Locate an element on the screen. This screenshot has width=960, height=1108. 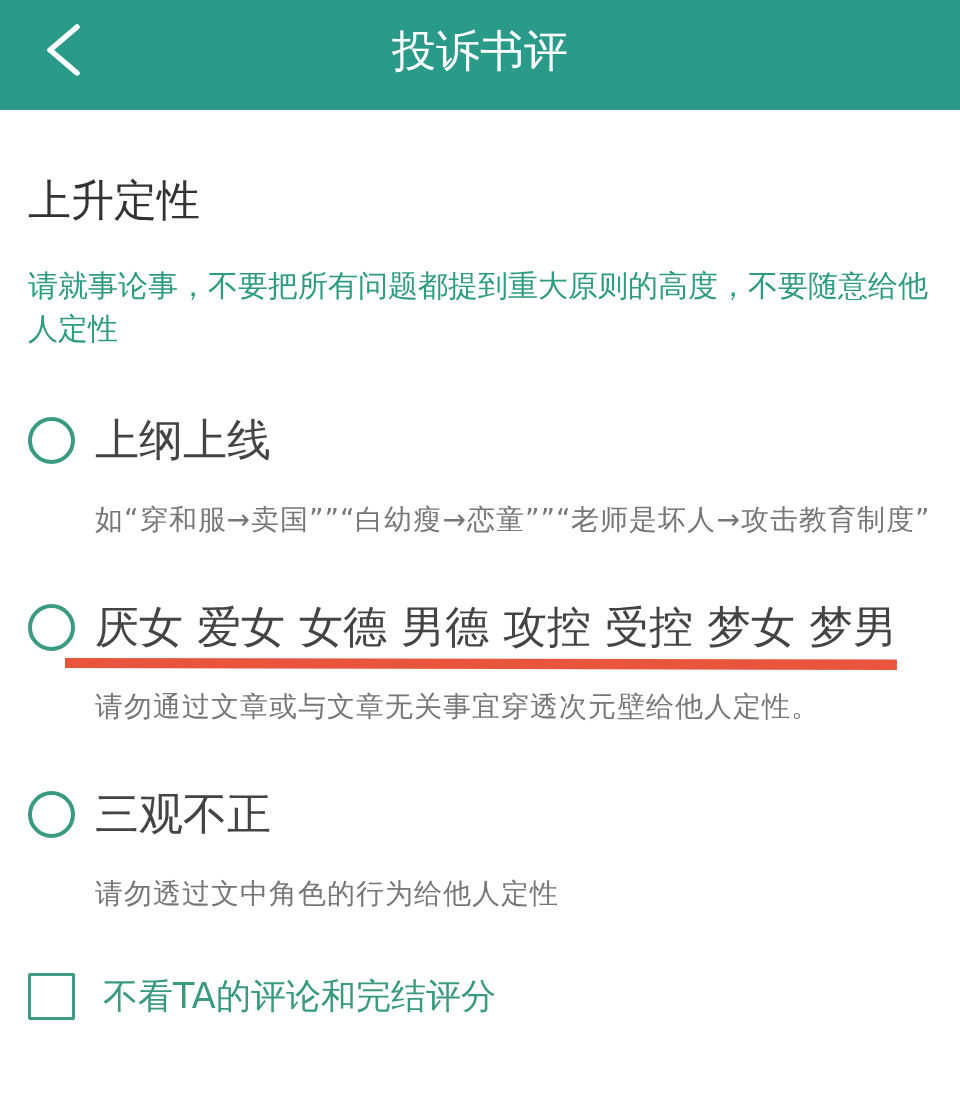
page-title: 投诉书评 is located at coordinates (480, 51).